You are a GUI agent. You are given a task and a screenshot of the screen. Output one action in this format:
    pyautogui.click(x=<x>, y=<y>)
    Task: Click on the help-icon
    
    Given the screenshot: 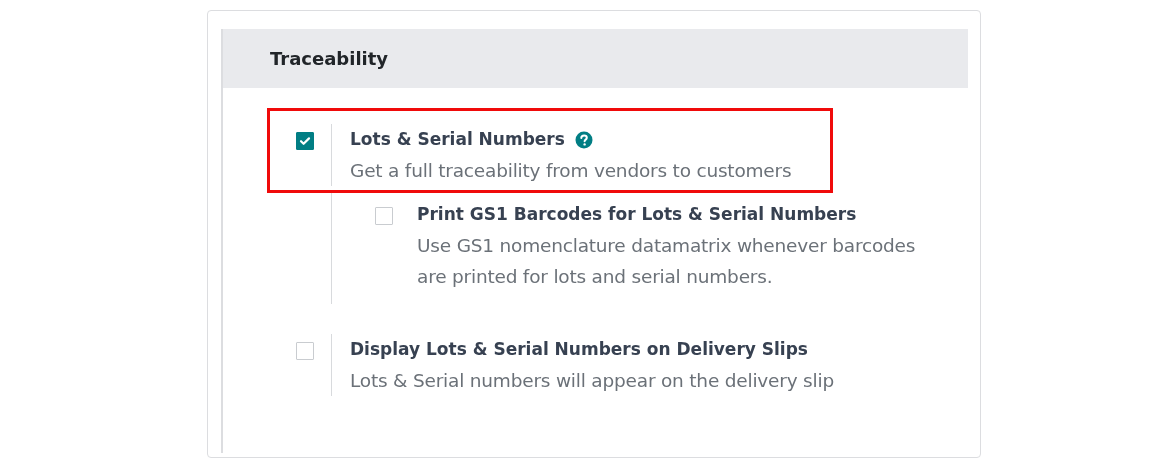 What is the action you would take?
    pyautogui.click(x=583, y=139)
    